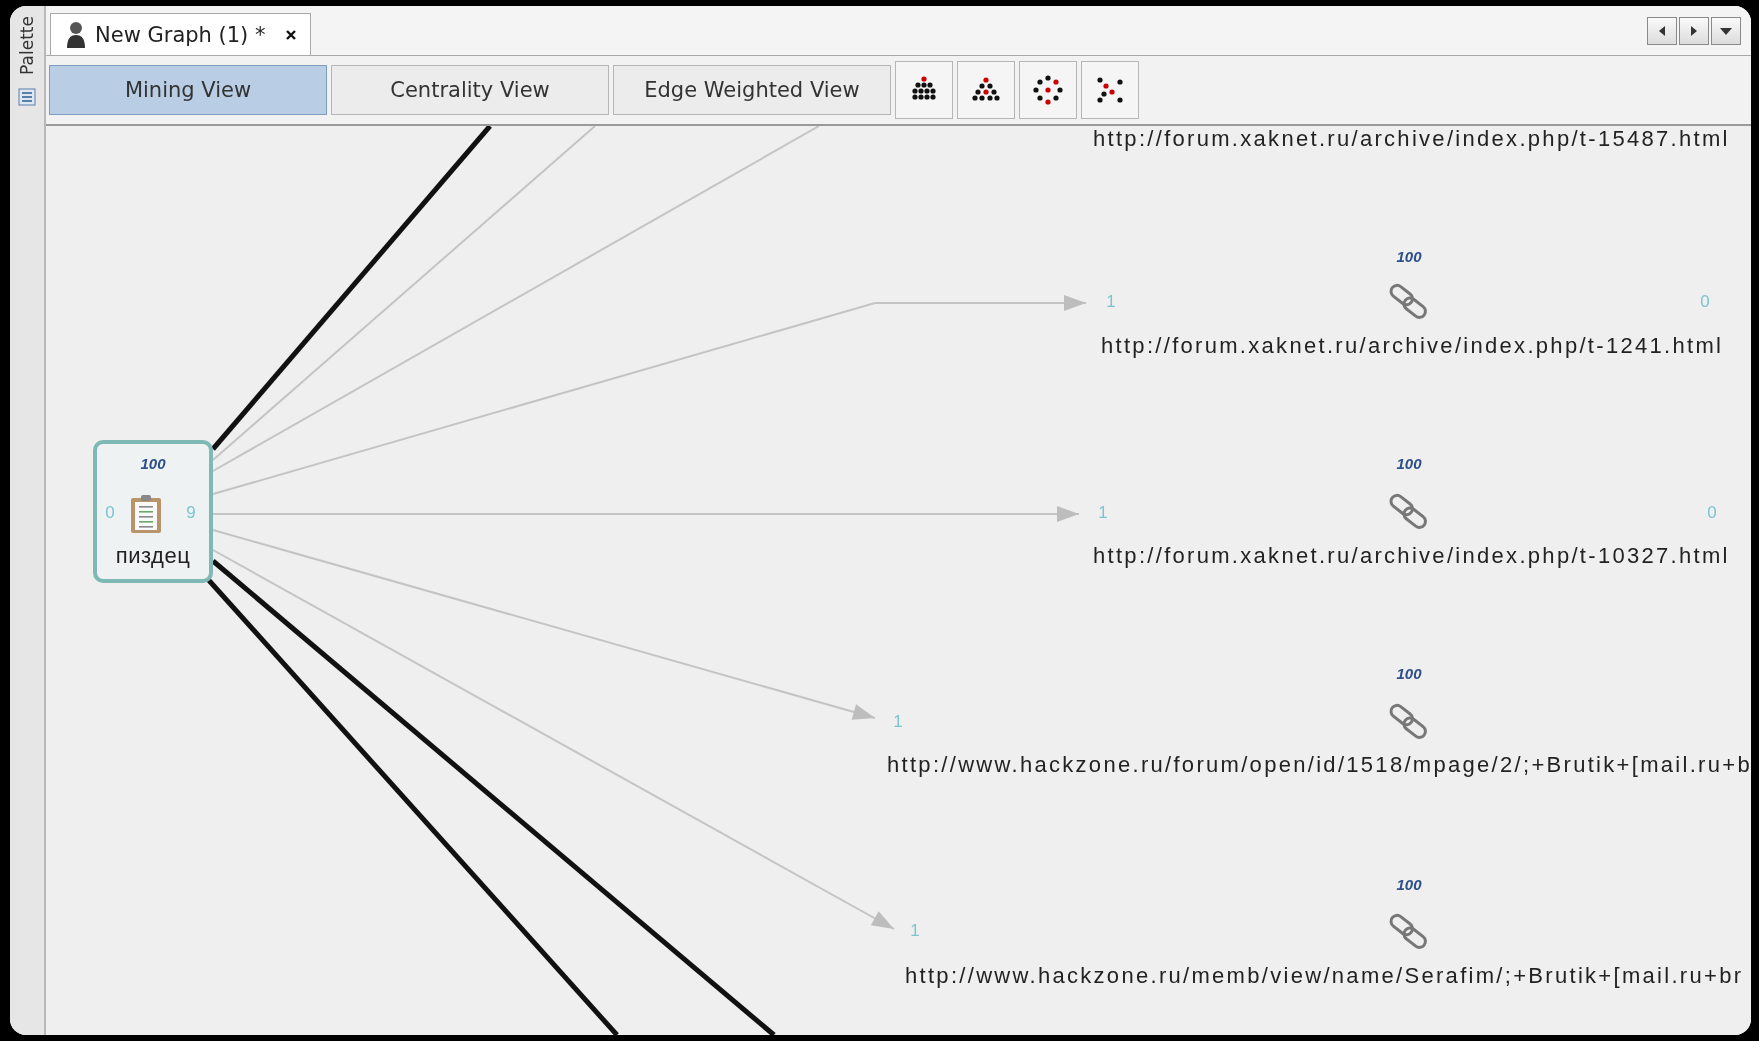 This screenshot has width=1759, height=1041. Describe the element at coordinates (1411, 139) in the screenshot. I see `node-label: http://forum.xaknet.ru/archive/index.php/t-15487.html` at that location.